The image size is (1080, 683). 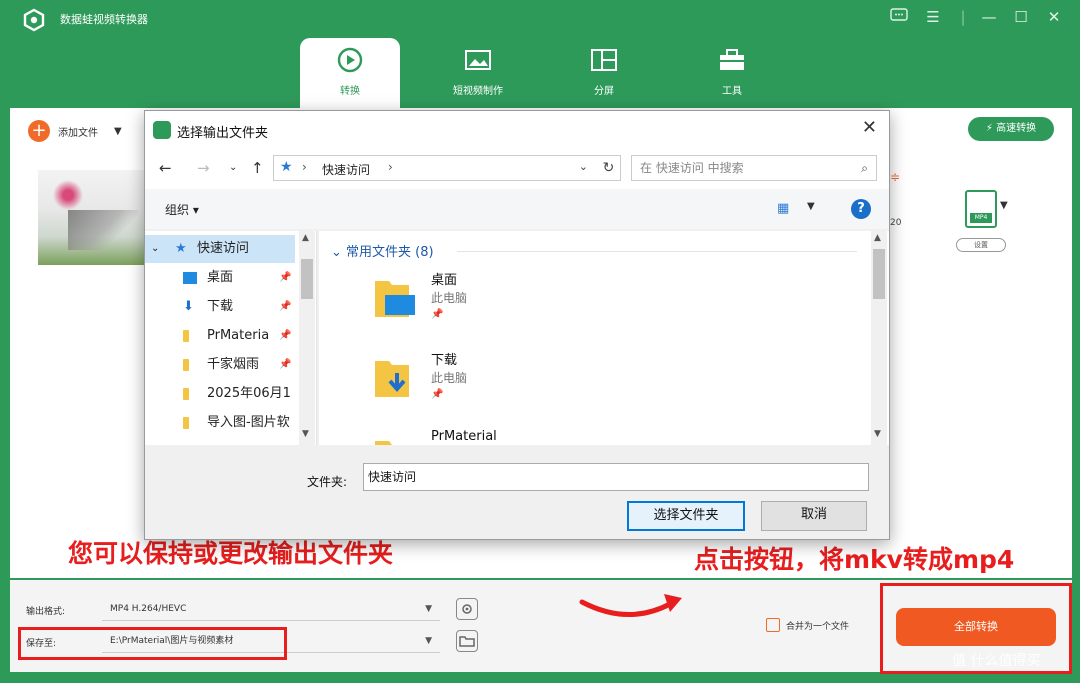 I want to click on folder-name: 桌面, so click(x=444, y=280).